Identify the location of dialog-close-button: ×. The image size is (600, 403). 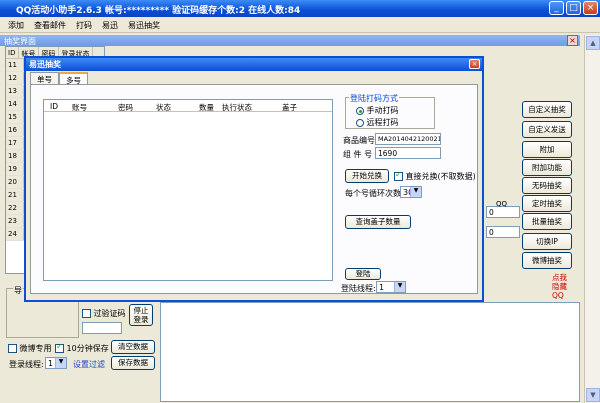
(474, 64).